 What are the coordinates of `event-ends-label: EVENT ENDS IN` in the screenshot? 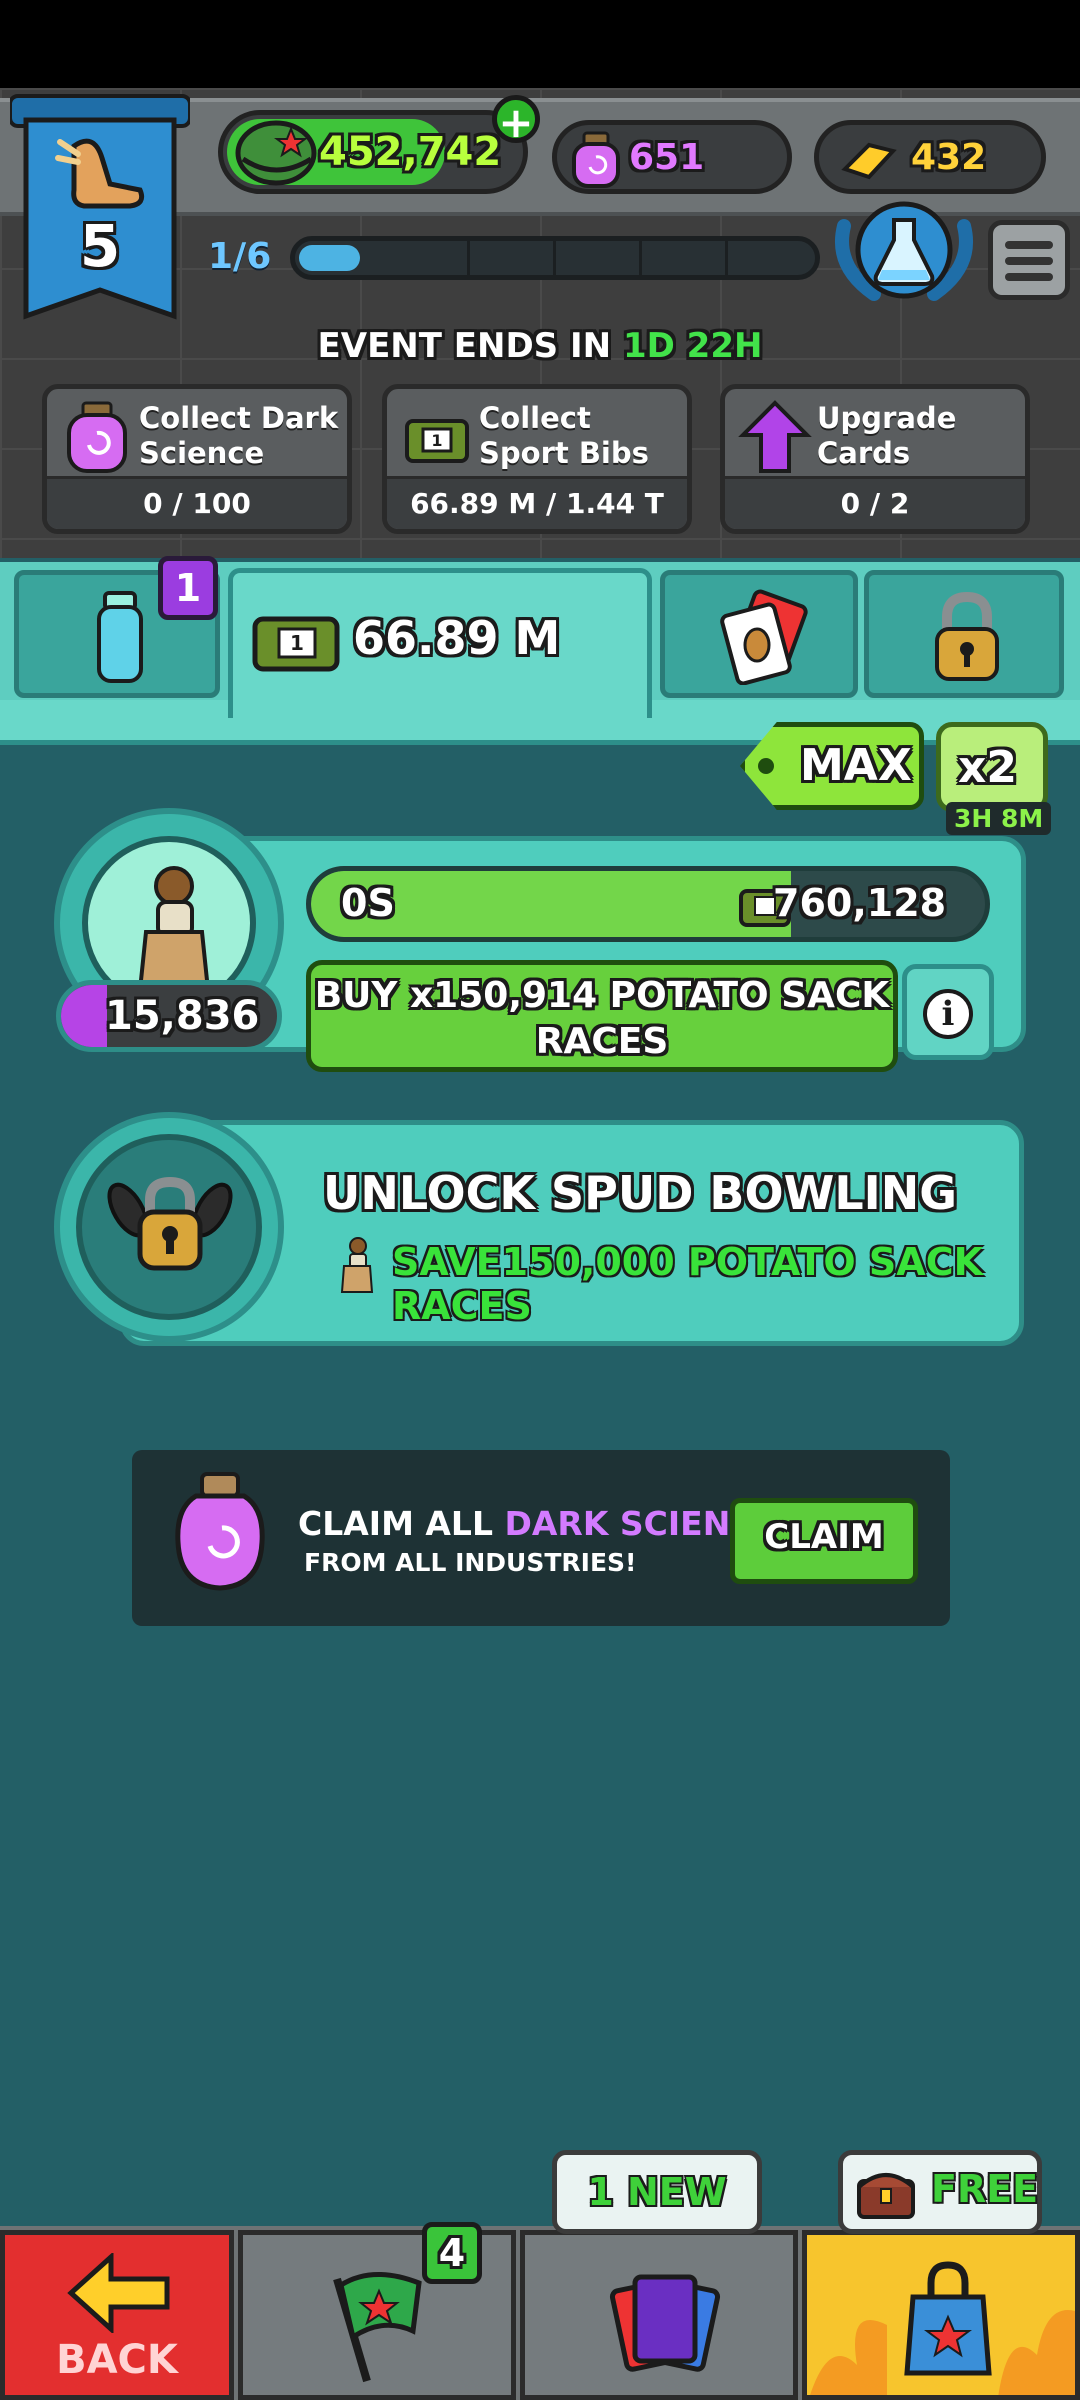 It's located at (464, 346).